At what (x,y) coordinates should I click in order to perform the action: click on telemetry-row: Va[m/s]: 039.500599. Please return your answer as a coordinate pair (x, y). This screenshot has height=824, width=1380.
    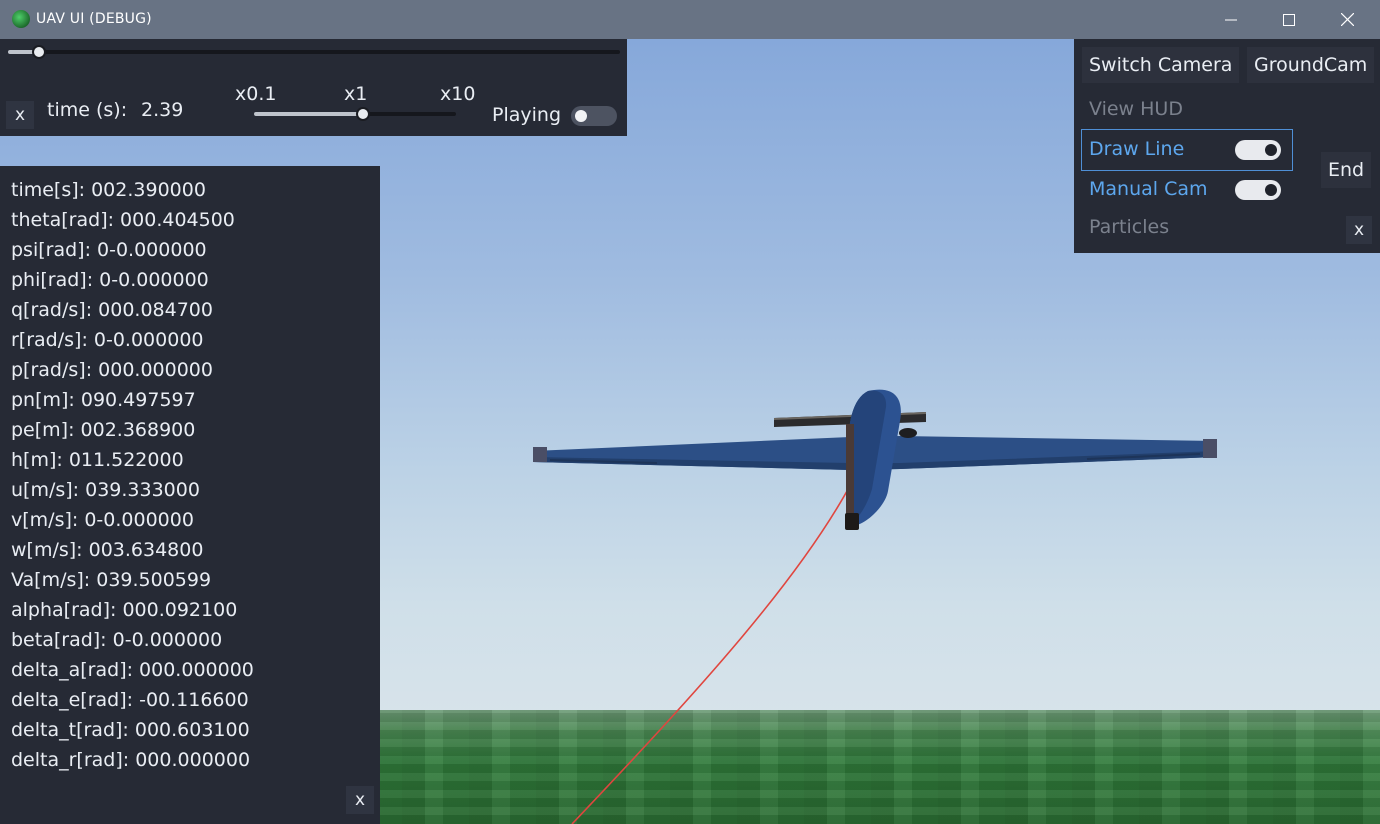
    Looking at the image, I should click on (111, 580).